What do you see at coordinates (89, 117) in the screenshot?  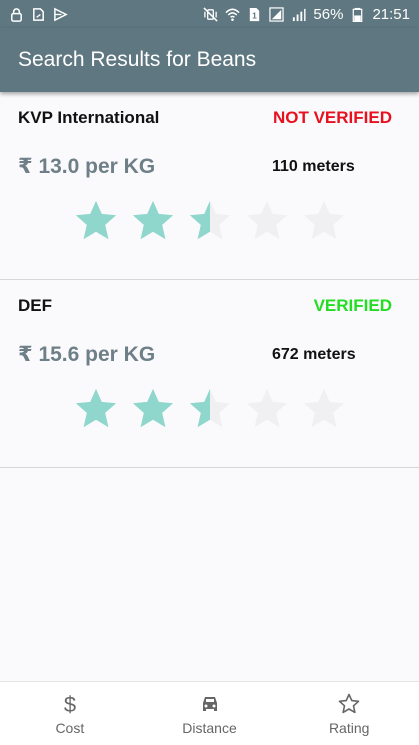 I see `seller-name: KVP International` at bounding box center [89, 117].